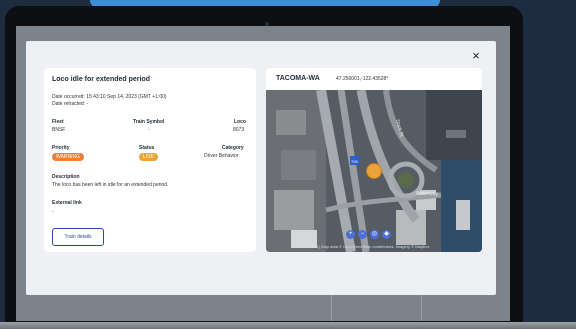 The image size is (576, 329). Describe the element at coordinates (101, 79) in the screenshot. I see `alert-title: Loco idle for extended period` at that location.